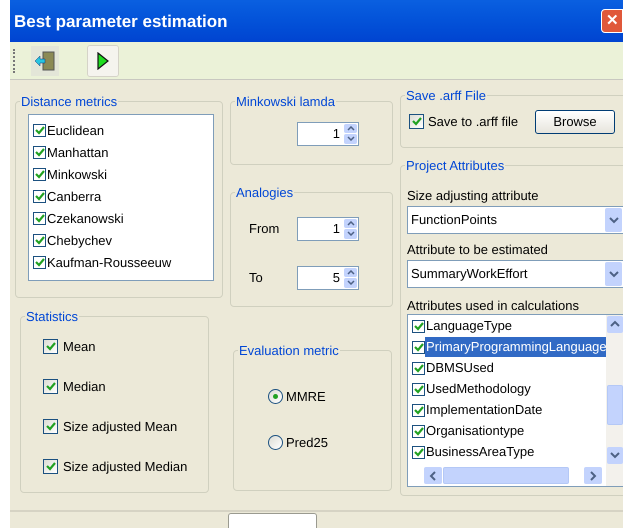 This screenshot has height=528, width=623. I want to click on scroll-up-icon, so click(614, 324).